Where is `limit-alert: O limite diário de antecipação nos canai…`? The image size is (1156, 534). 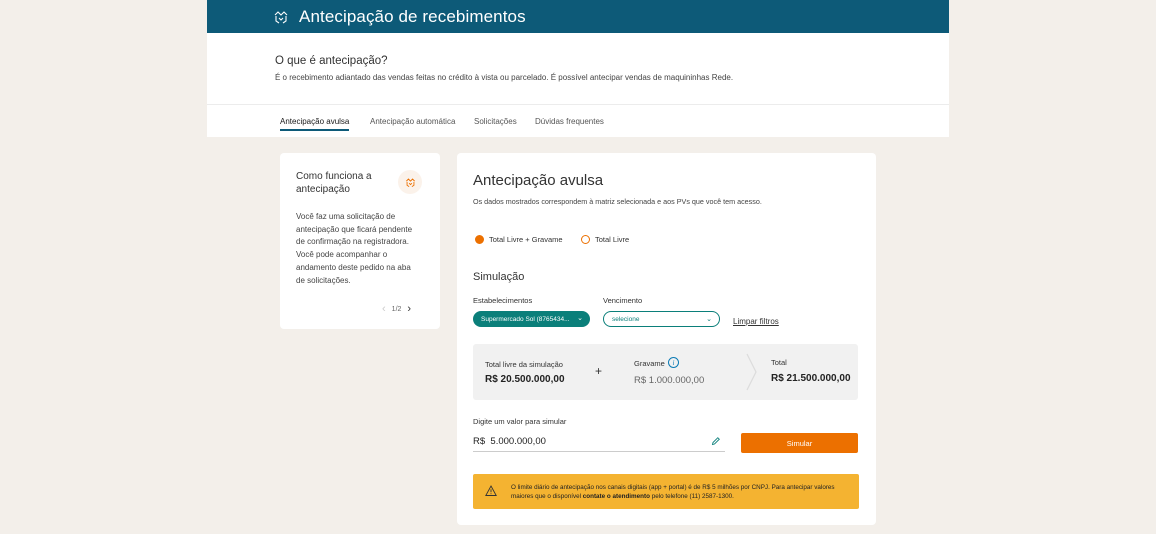
limit-alert: O limite diário de antecipação nos canai… is located at coordinates (666, 491).